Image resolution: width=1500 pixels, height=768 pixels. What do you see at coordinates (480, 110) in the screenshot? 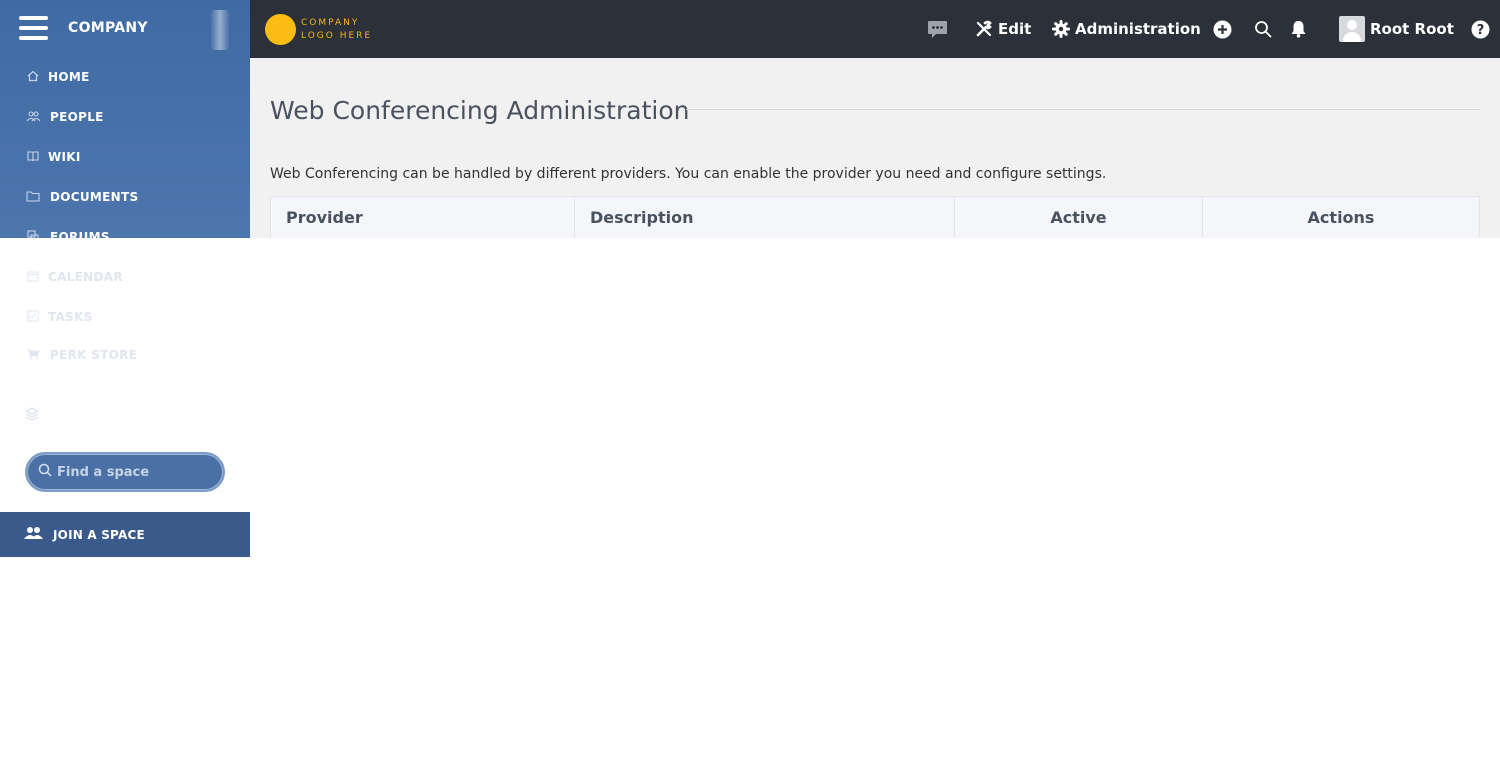
I see `page-title: Web Conferencing Administration` at bounding box center [480, 110].